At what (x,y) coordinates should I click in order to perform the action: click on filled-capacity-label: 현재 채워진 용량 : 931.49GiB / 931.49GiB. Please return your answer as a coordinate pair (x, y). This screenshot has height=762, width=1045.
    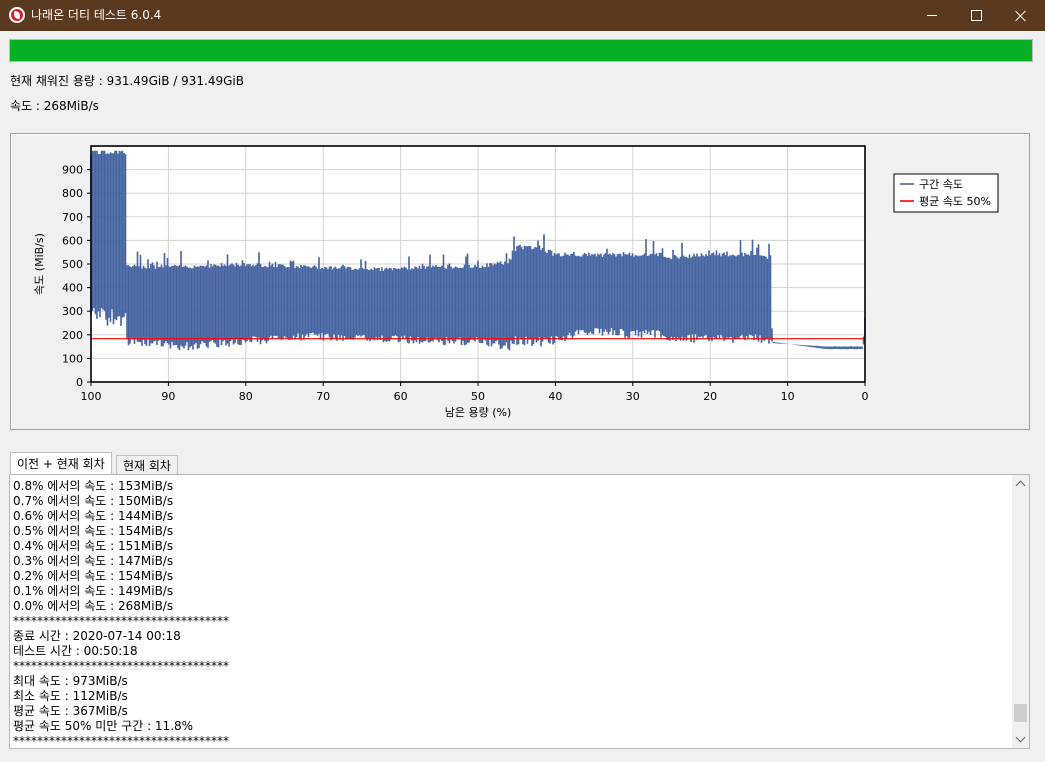
    Looking at the image, I should click on (127, 81).